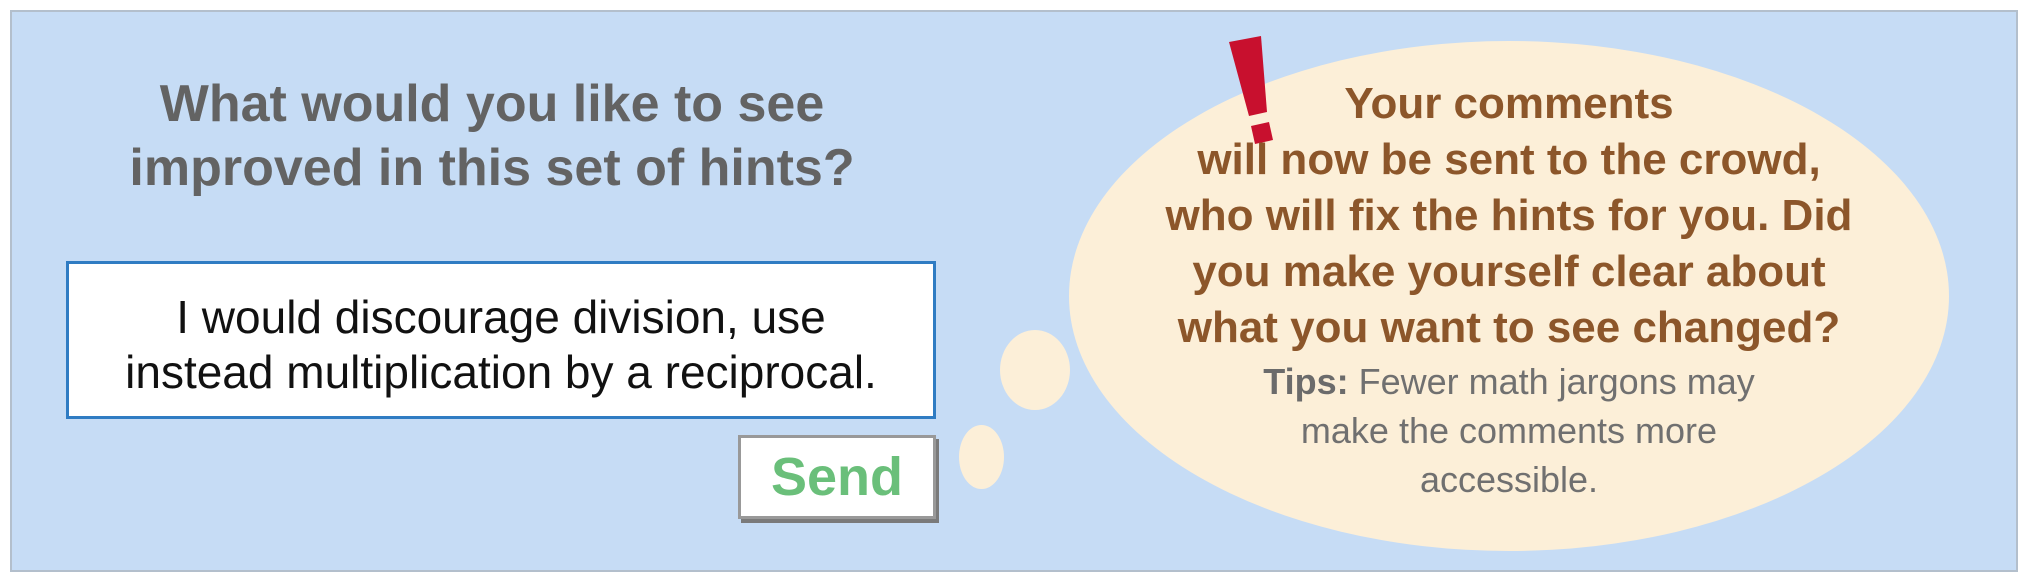 This screenshot has height=584, width=2028. I want to click on bubble-message-line: who will fix the hints for you. Did, so click(1509, 215).